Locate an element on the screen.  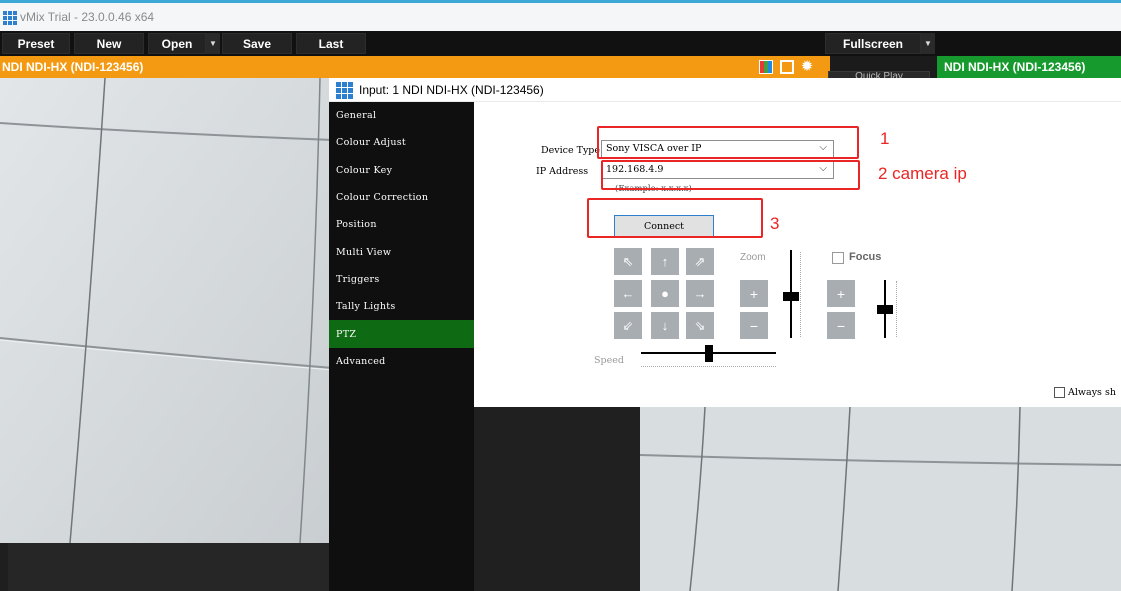
preview-label: NDI NDI-HX (NDI-123456) is located at coordinates (73, 67).